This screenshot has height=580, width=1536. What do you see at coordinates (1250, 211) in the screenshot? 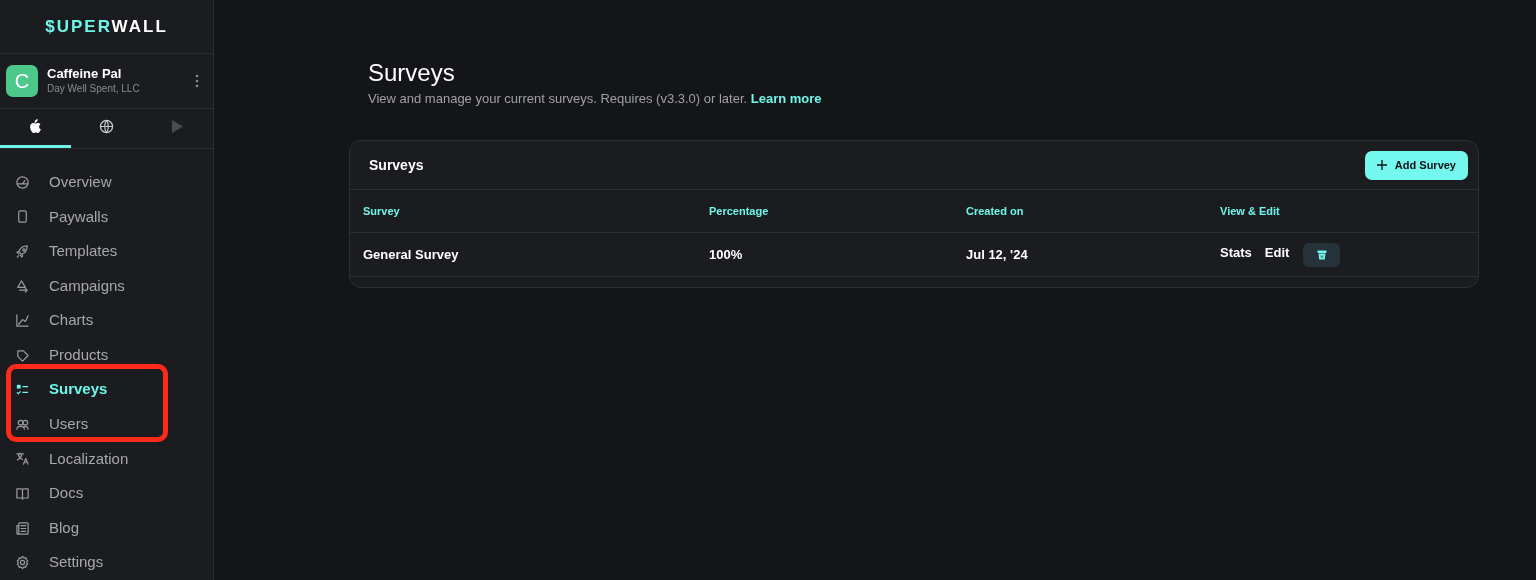
I see `column-header: View & Edit` at bounding box center [1250, 211].